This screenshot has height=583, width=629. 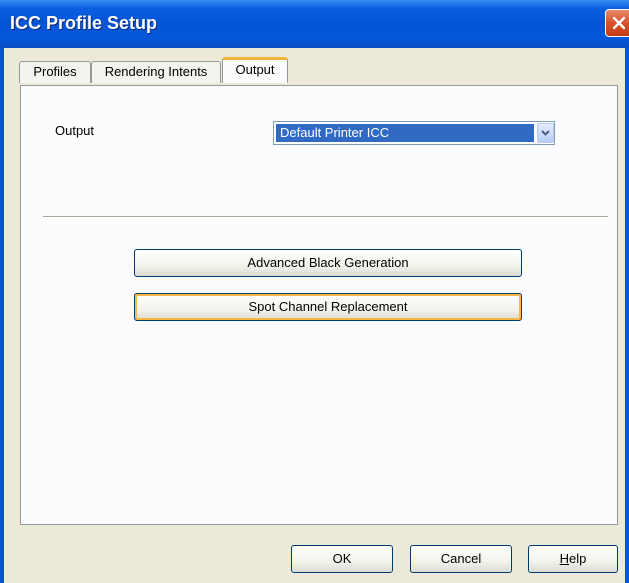 What do you see at coordinates (627, 315) in the screenshot?
I see `window-frame-right` at bounding box center [627, 315].